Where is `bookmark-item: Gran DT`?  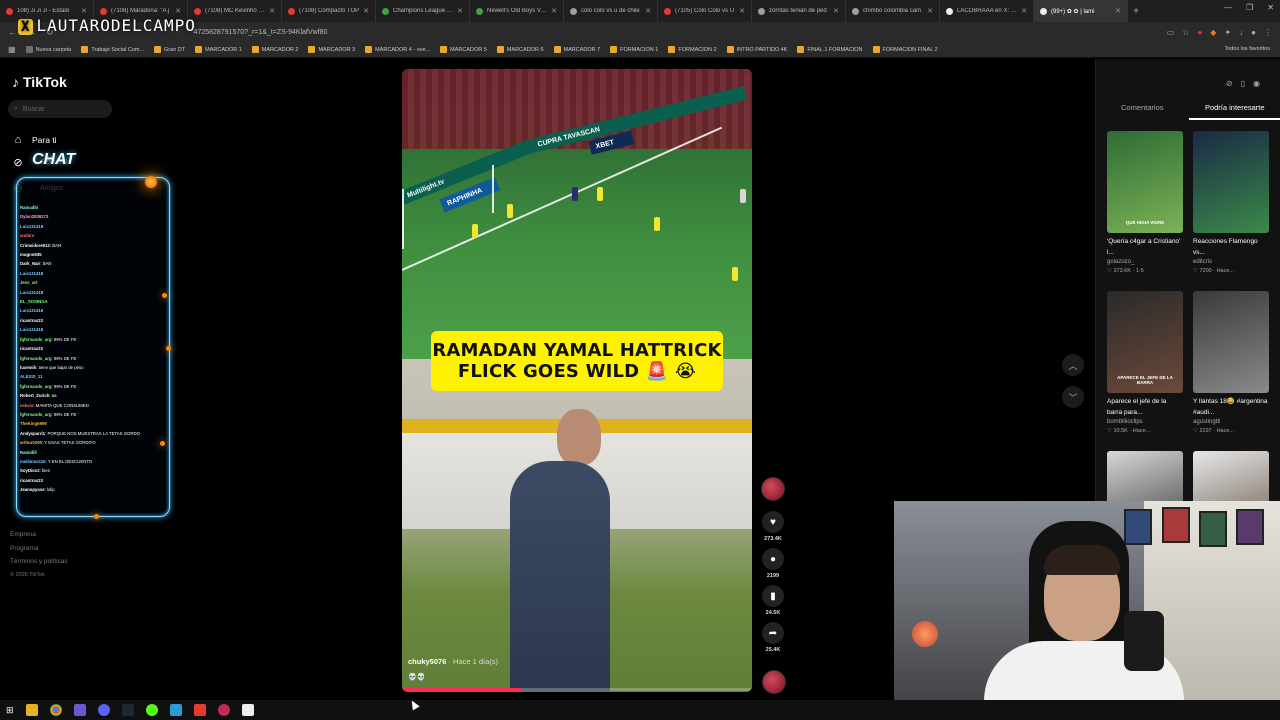
bookmark-item: Gran DT is located at coordinates (169, 49).